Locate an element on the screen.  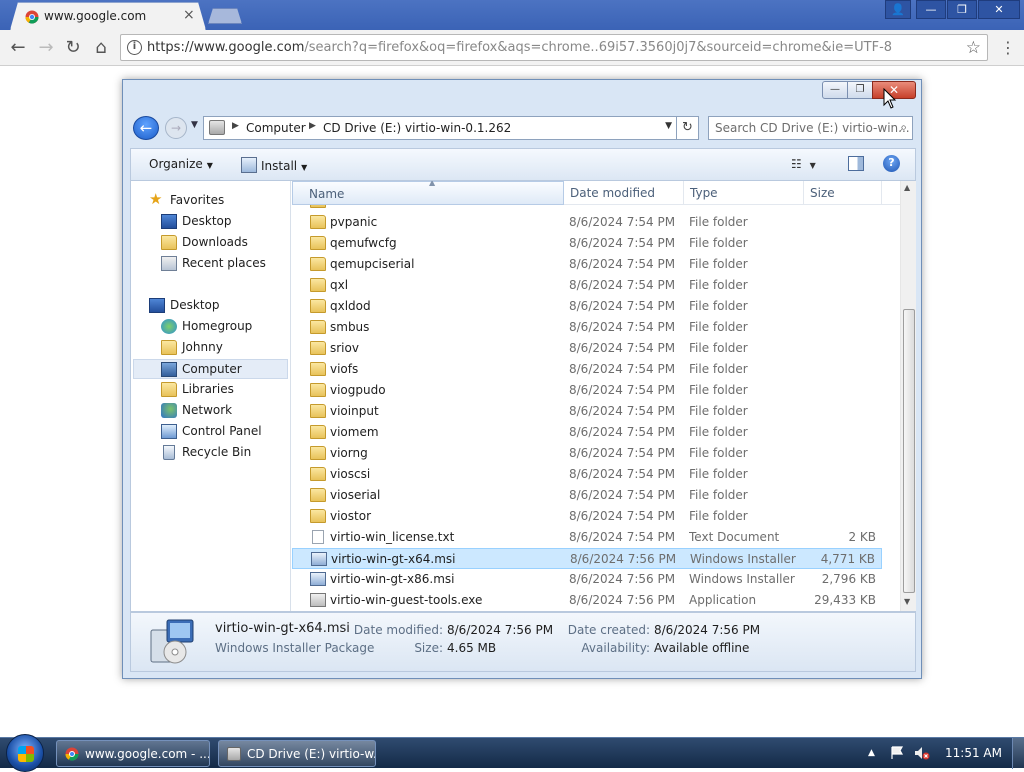
table-row: sriov 8/6/2024 7:54 PM File folder is located at coordinates (587, 348).